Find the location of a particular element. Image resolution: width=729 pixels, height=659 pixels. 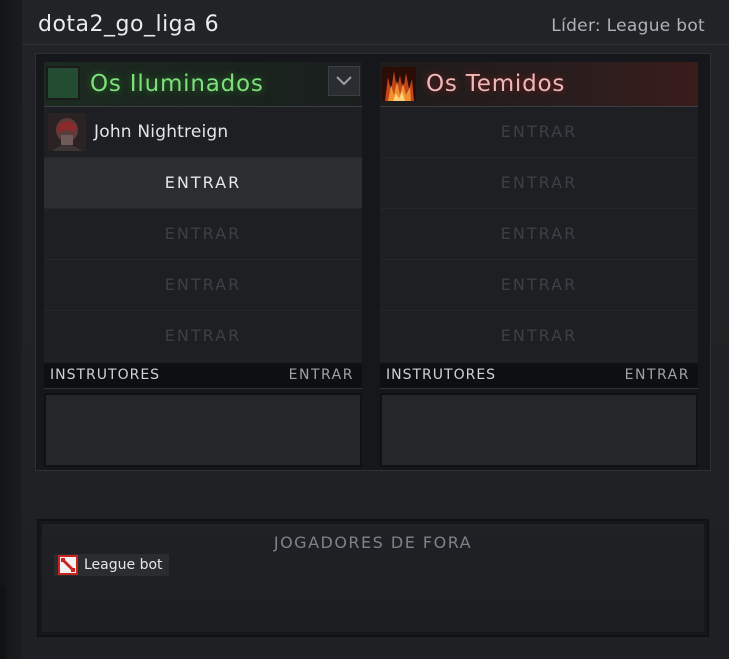

team-radiant-header: Os Iluminados is located at coordinates (203, 84).